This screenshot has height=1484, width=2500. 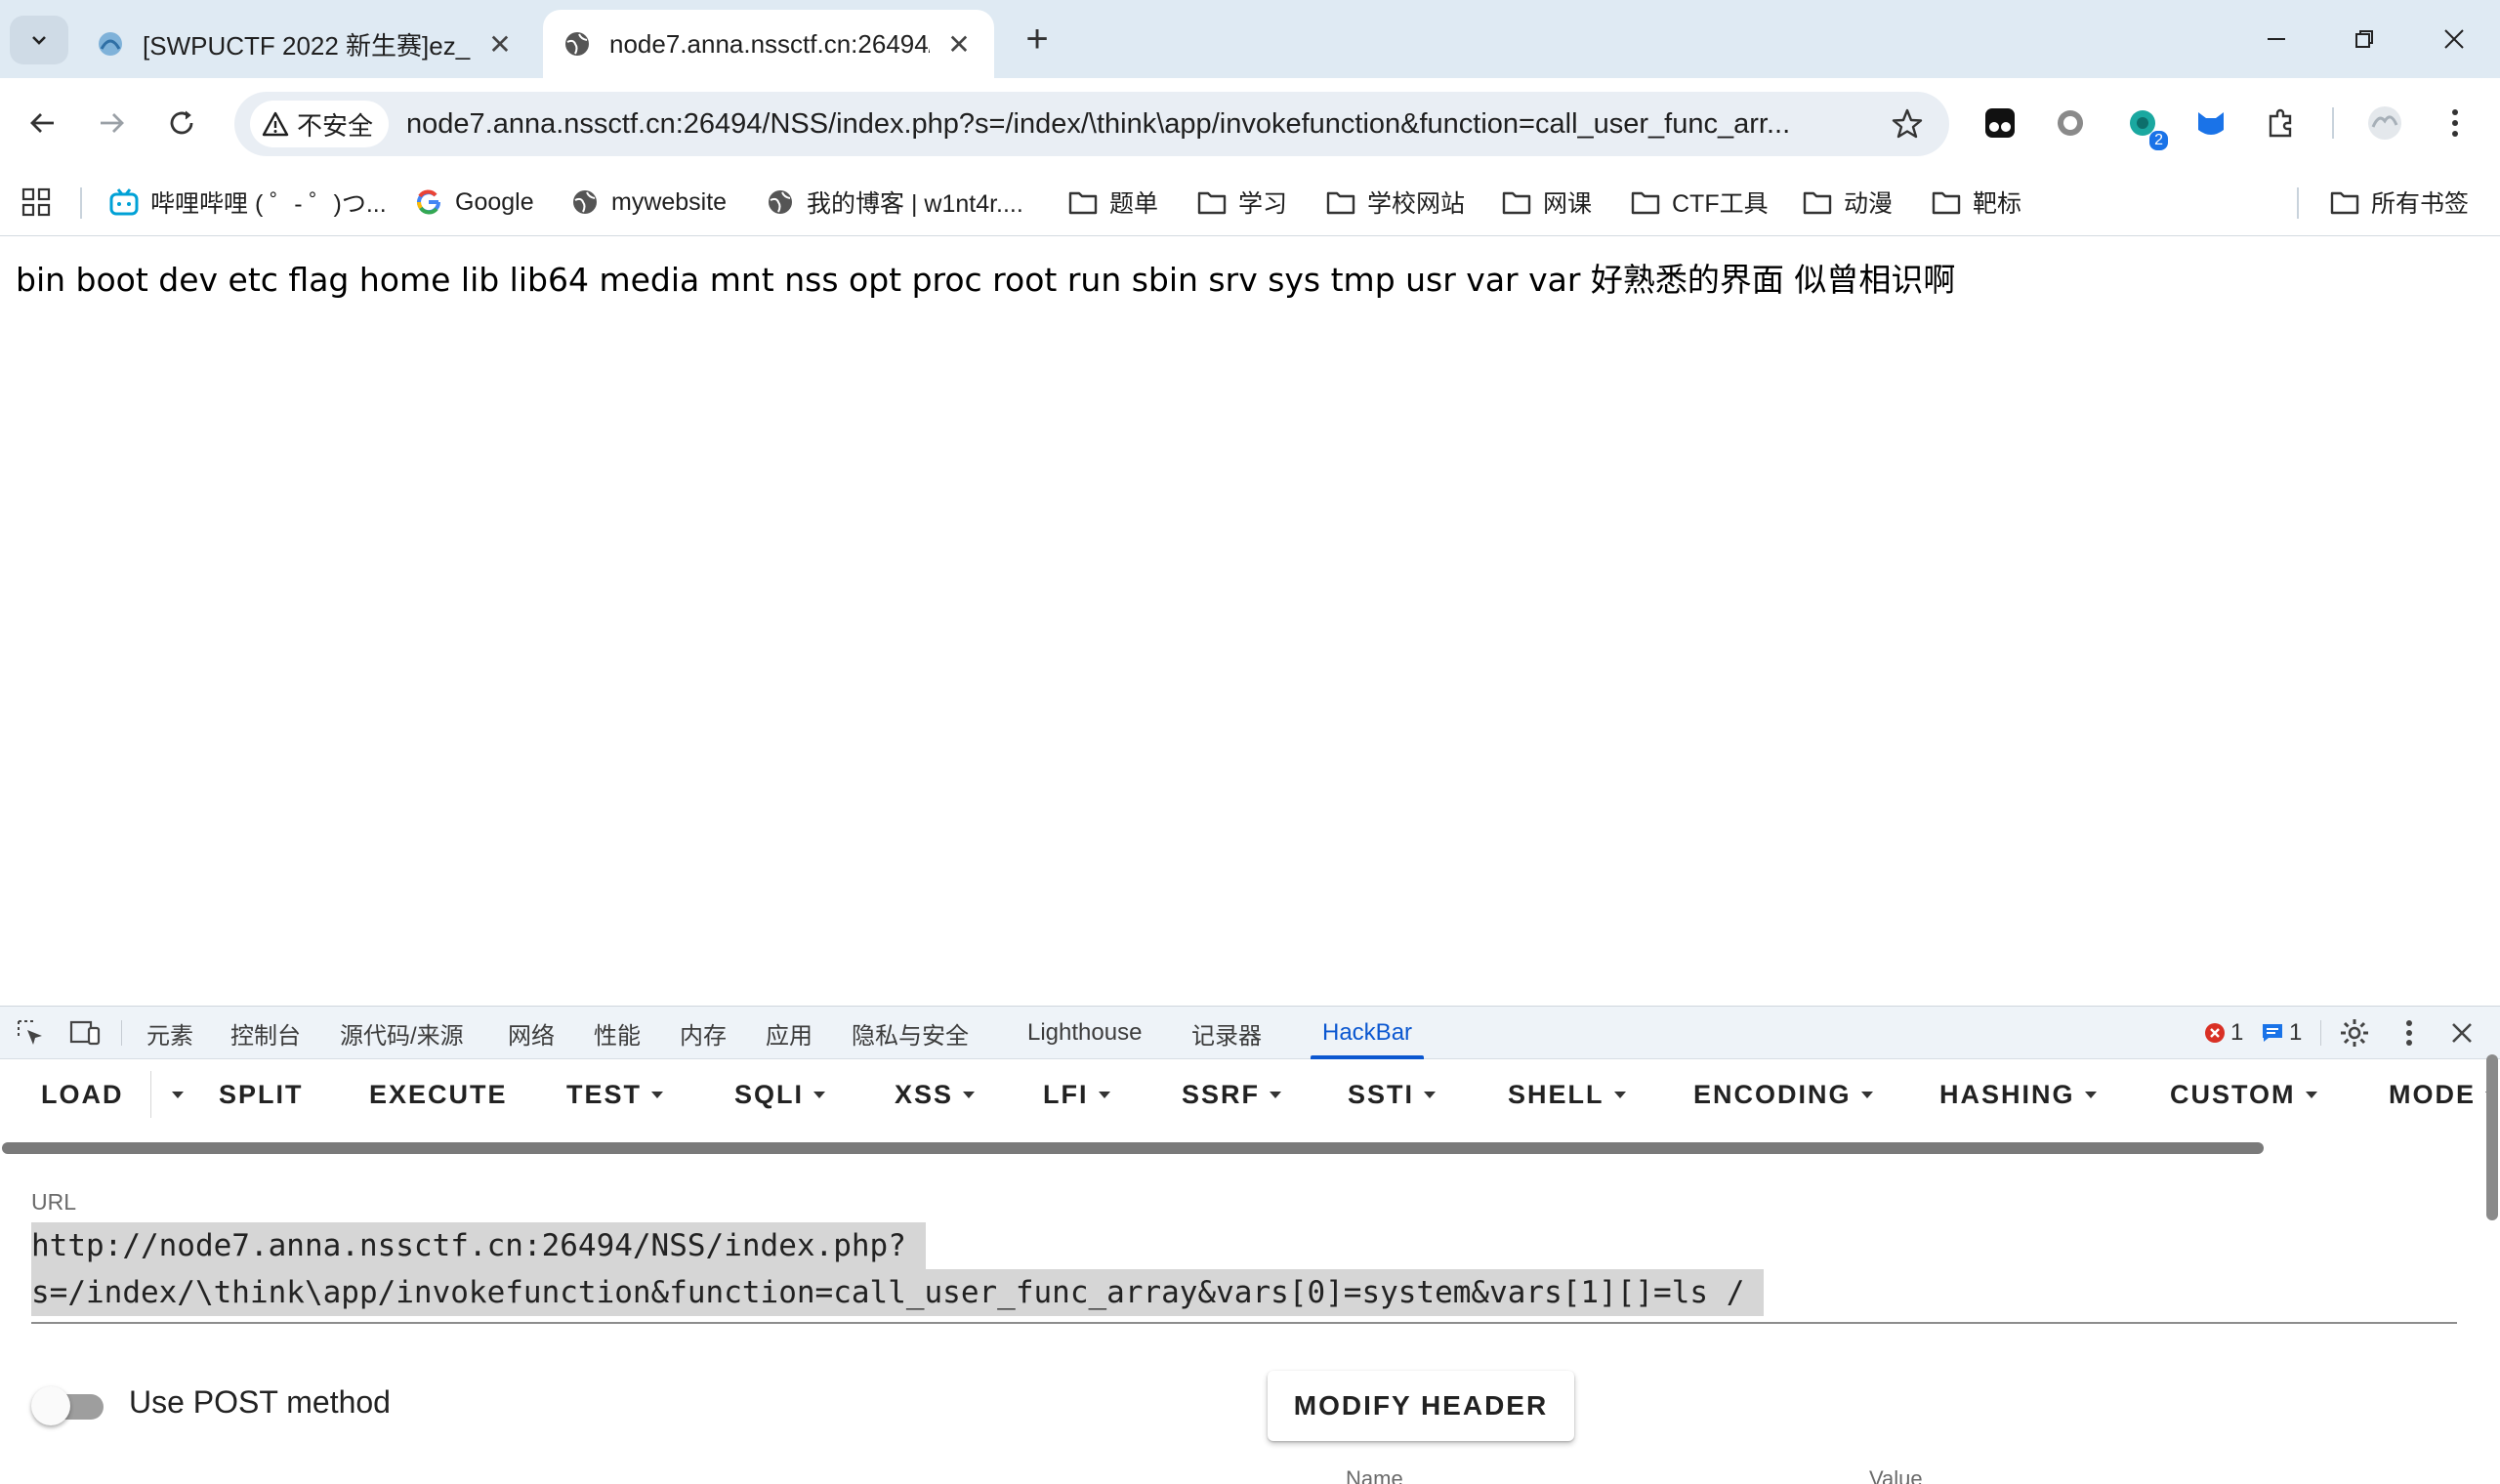 I want to click on hackbar-horizontal-scrollbar, so click(x=1133, y=1148).